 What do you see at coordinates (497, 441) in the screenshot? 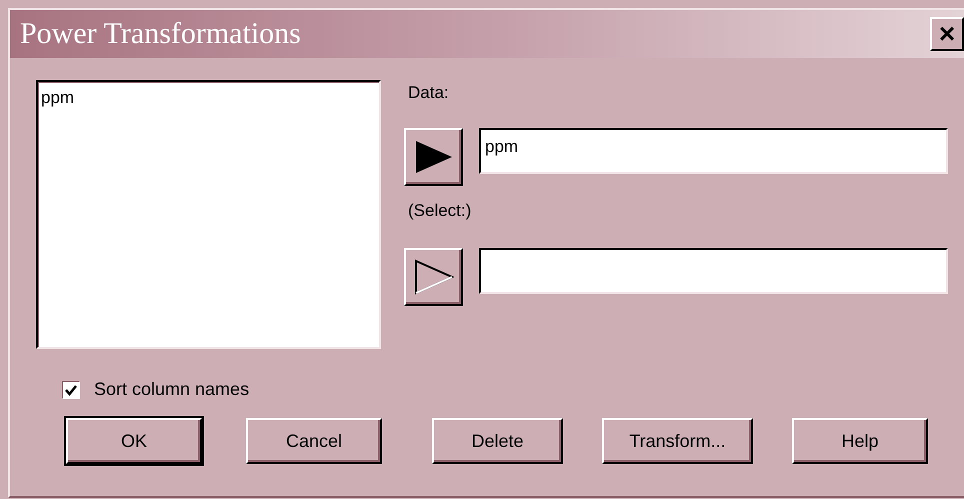
I see `dialog-button: Delete` at bounding box center [497, 441].